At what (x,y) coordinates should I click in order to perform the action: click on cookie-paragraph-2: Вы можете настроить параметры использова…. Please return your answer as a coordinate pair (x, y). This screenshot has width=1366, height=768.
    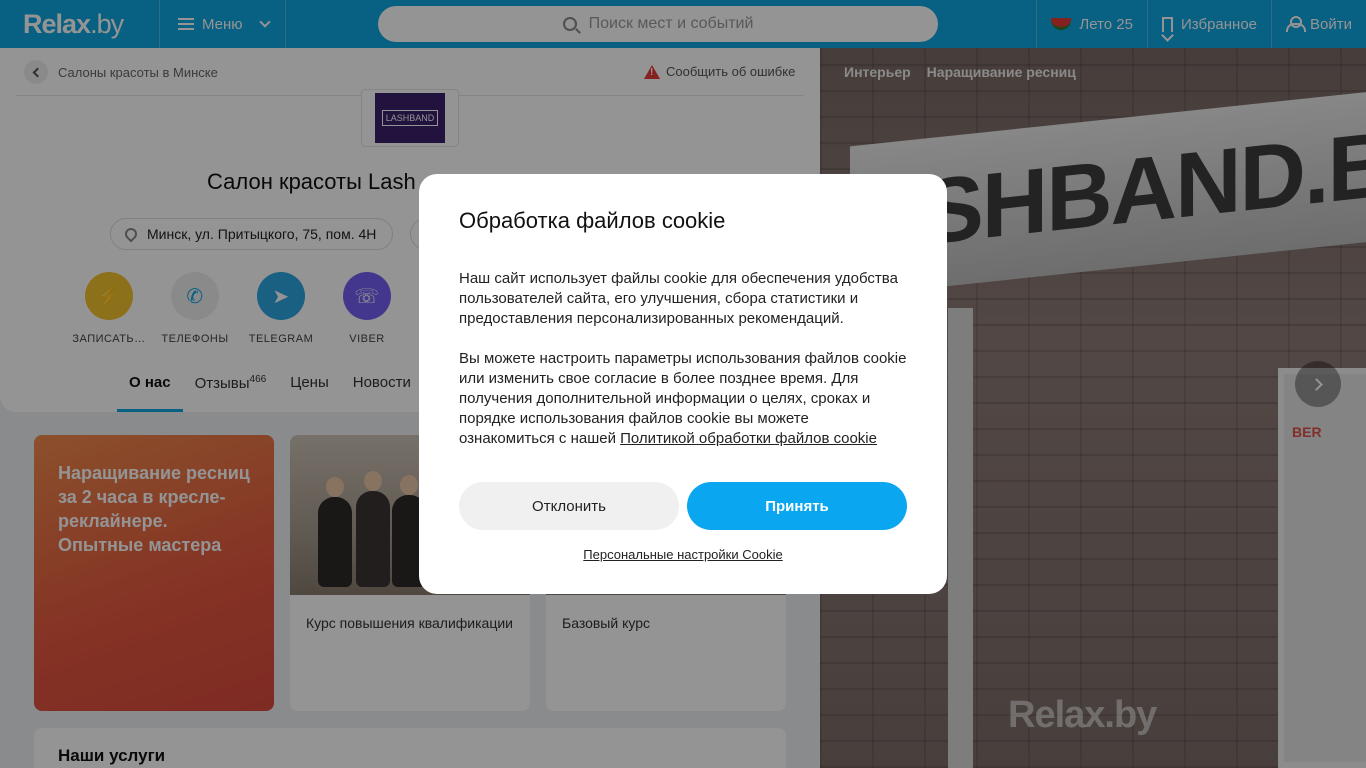
    Looking at the image, I should click on (683, 398).